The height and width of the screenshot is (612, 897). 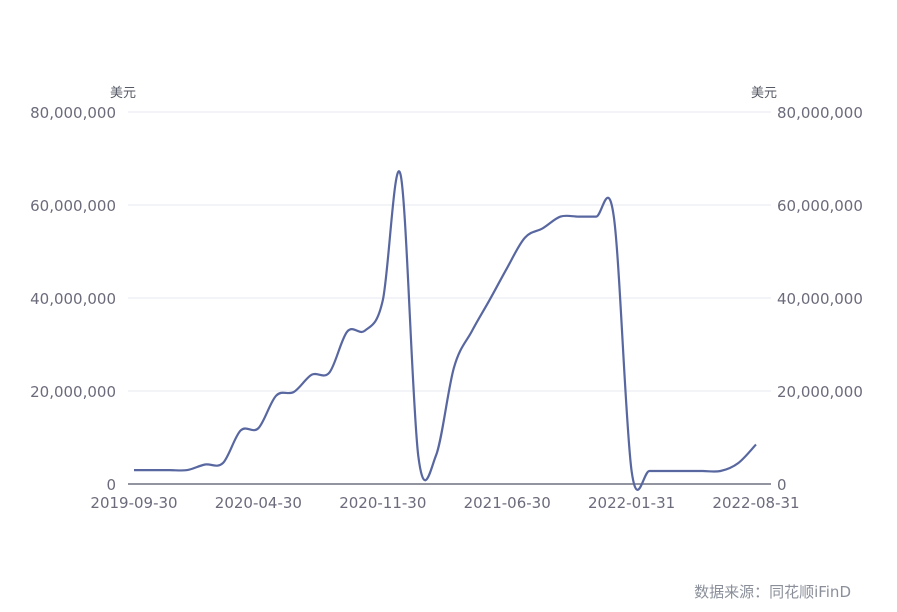 What do you see at coordinates (111, 485) in the screenshot?
I see `y-tick-label-left-0: 0` at bounding box center [111, 485].